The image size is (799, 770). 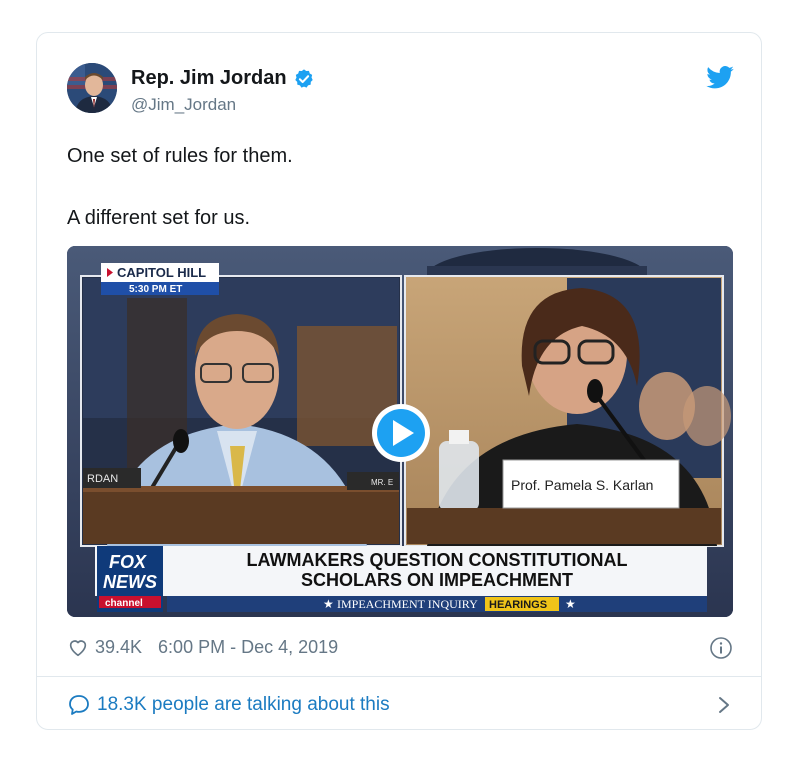 I want to click on talking-count: 18.3K people are talking about this, so click(x=243, y=705).